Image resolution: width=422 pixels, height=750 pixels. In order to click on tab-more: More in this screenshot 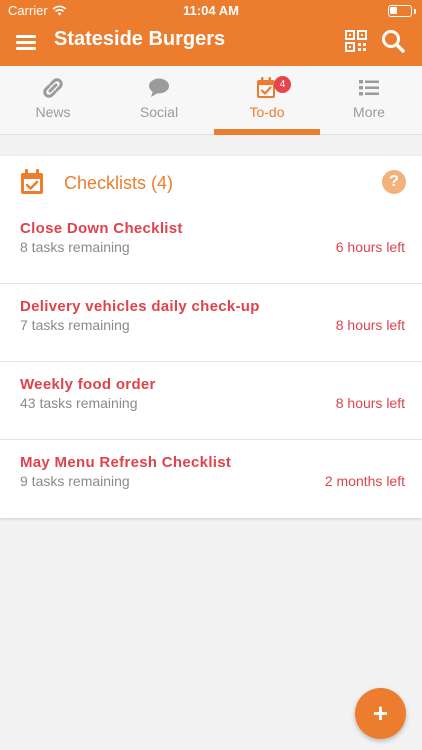, I will do `click(369, 100)`.